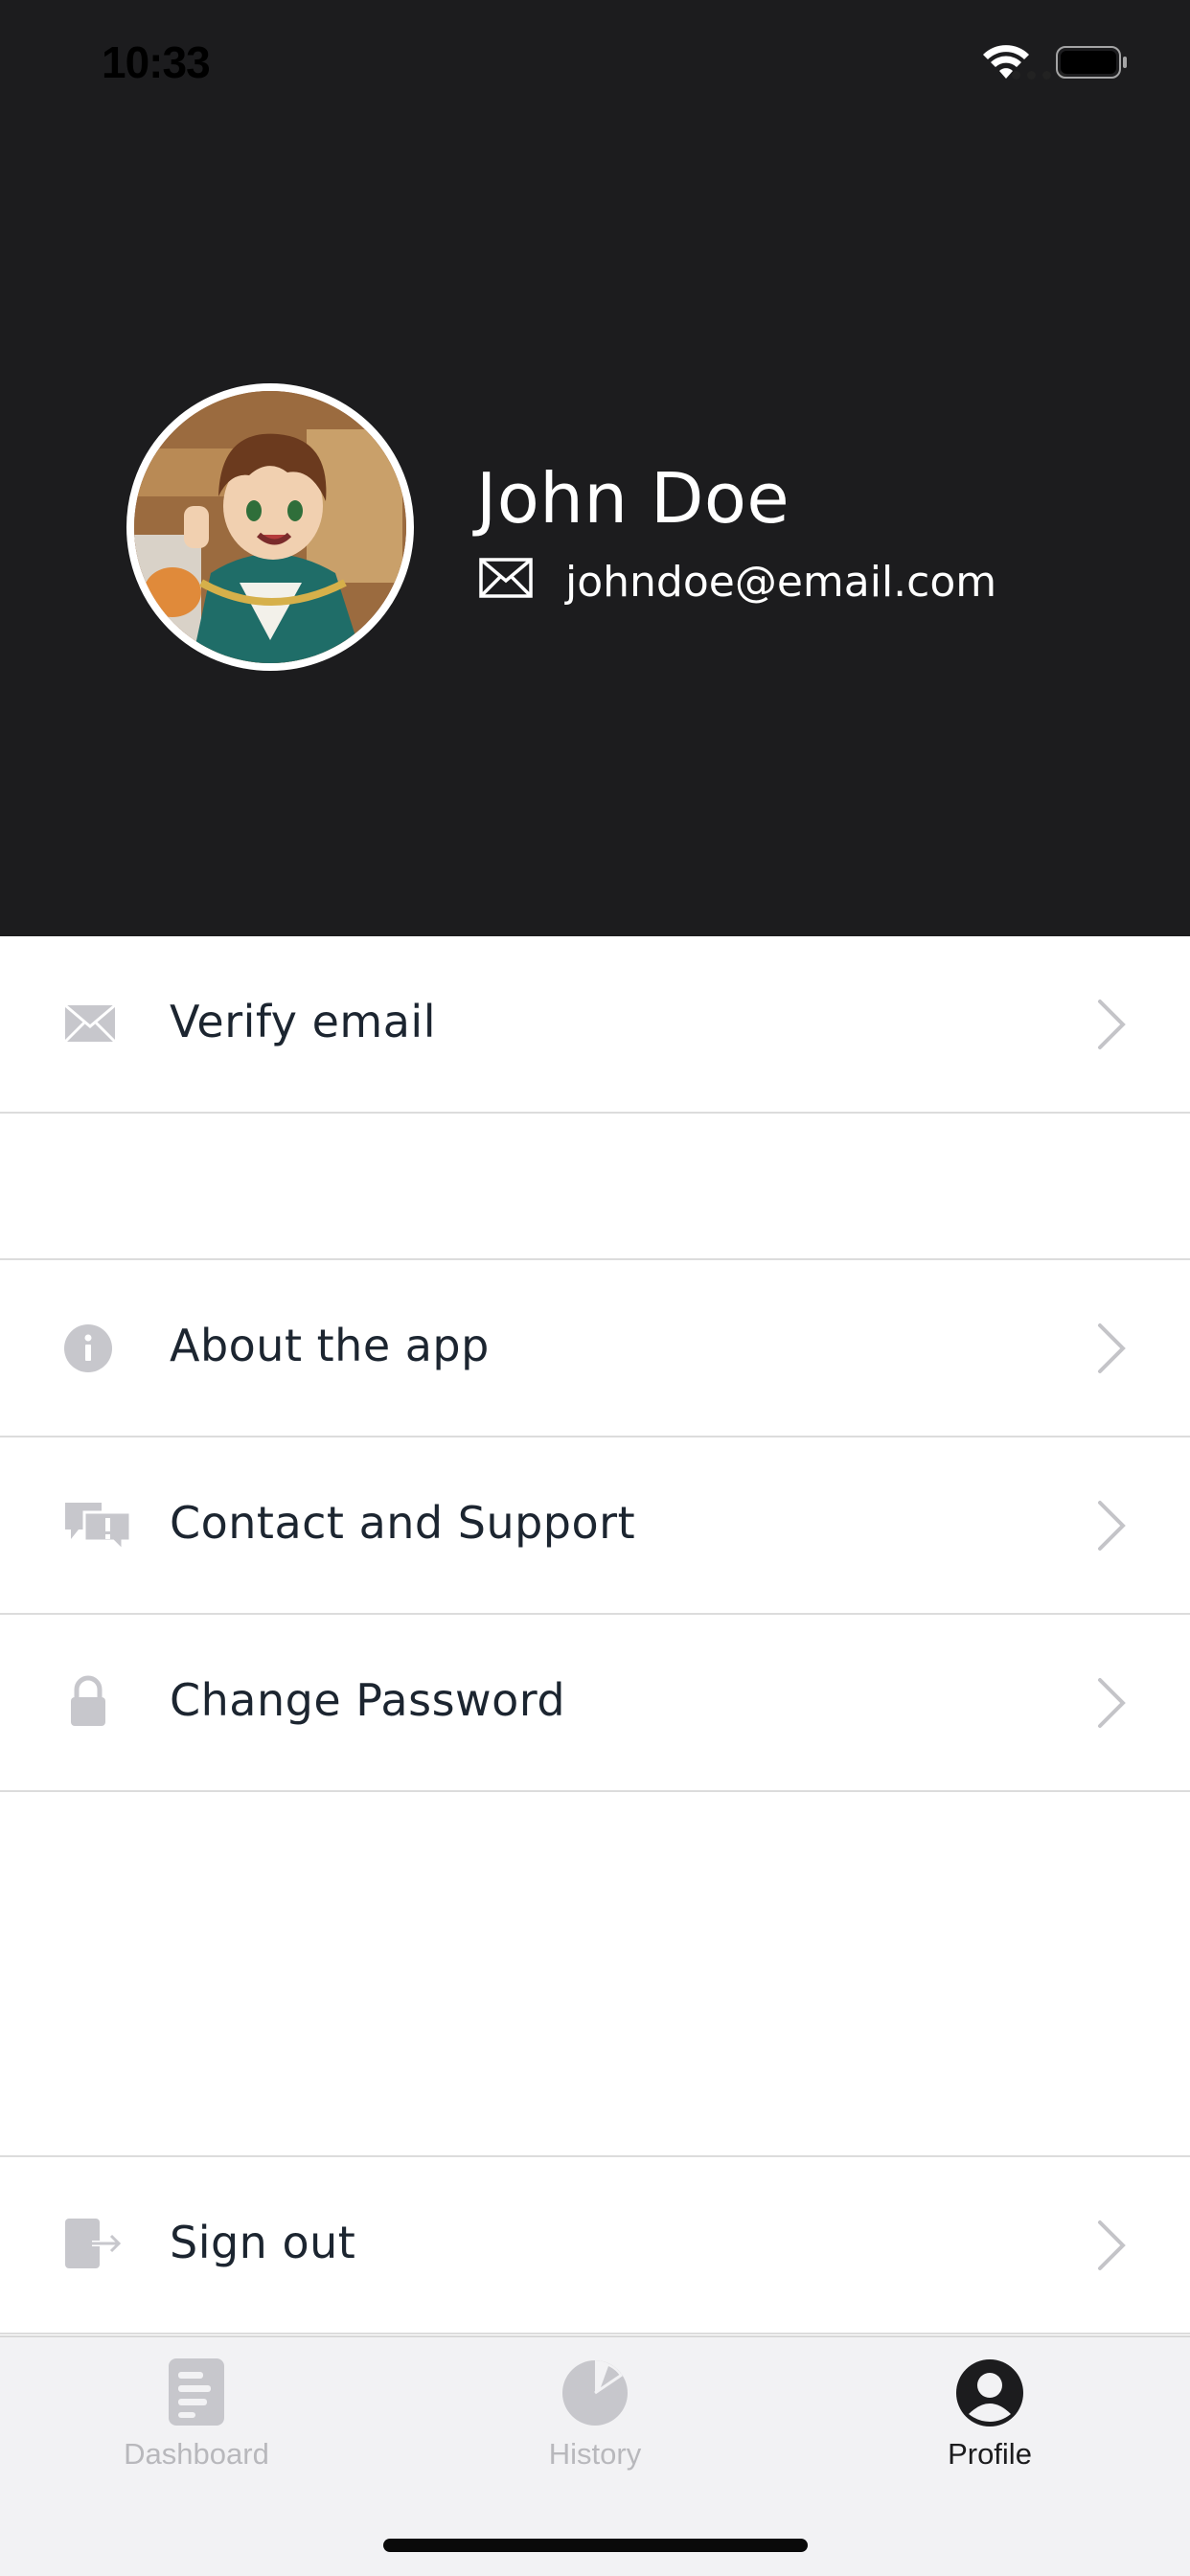 This screenshot has height=2576, width=1190. What do you see at coordinates (368, 1700) in the screenshot?
I see `menu-label: Change Password` at bounding box center [368, 1700].